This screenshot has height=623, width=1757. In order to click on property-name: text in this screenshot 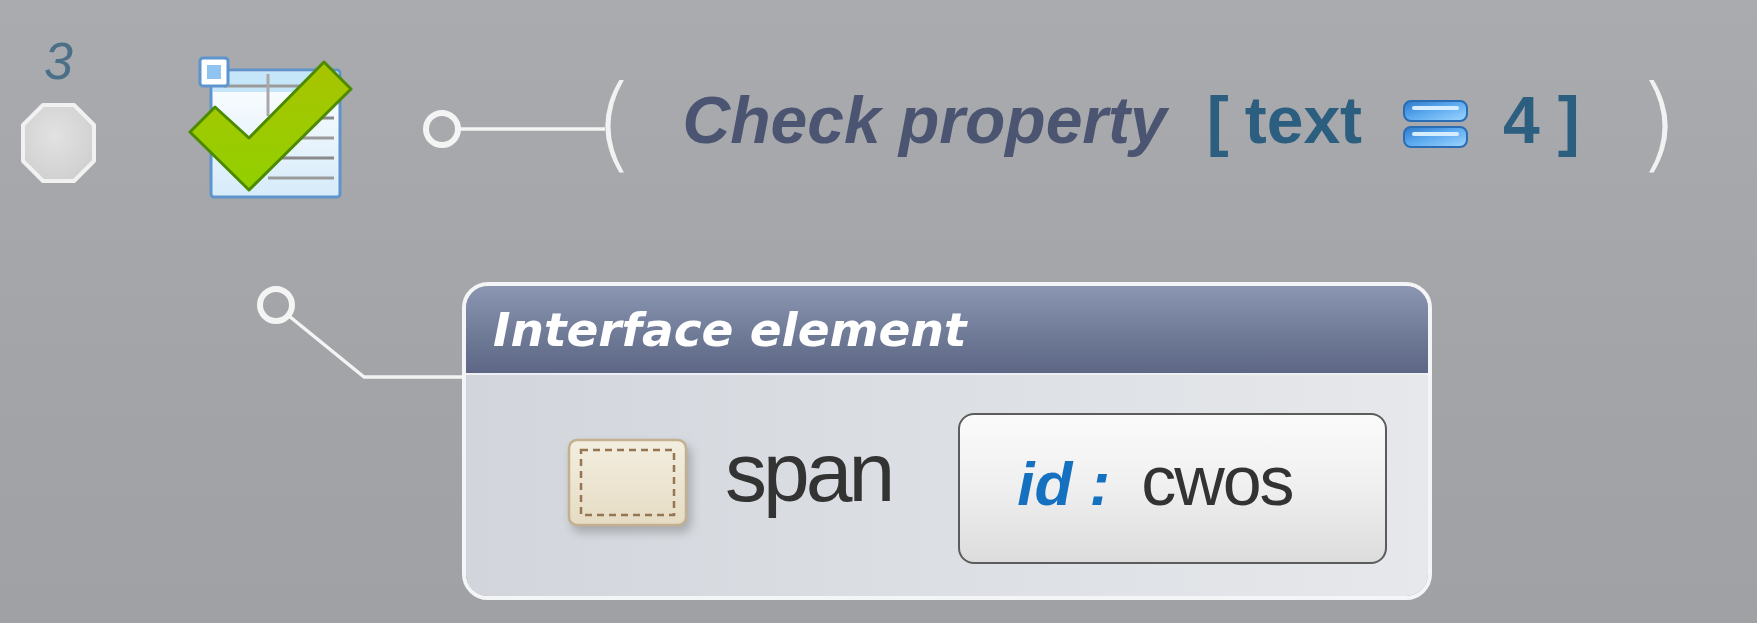, I will do `click(1303, 120)`.